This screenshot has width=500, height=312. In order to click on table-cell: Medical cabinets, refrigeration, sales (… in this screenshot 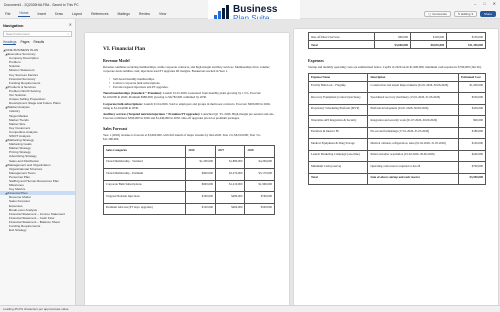, I will do `click(413, 144)`.